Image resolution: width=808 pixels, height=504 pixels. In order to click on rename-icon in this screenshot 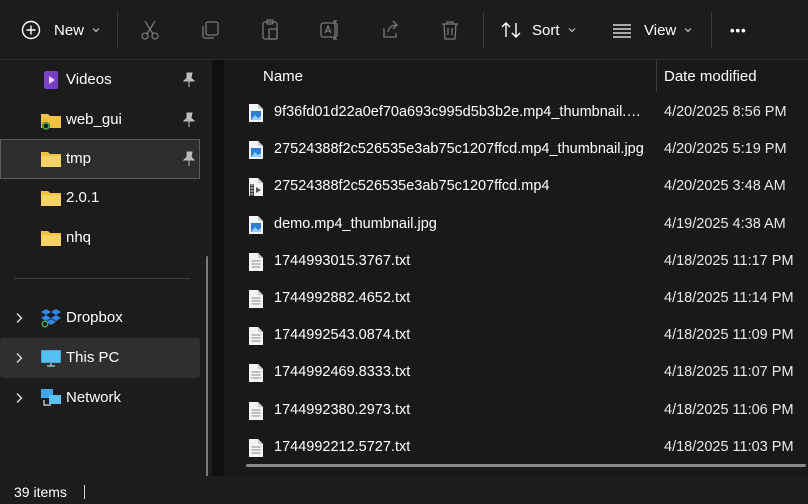, I will do `click(330, 30)`.